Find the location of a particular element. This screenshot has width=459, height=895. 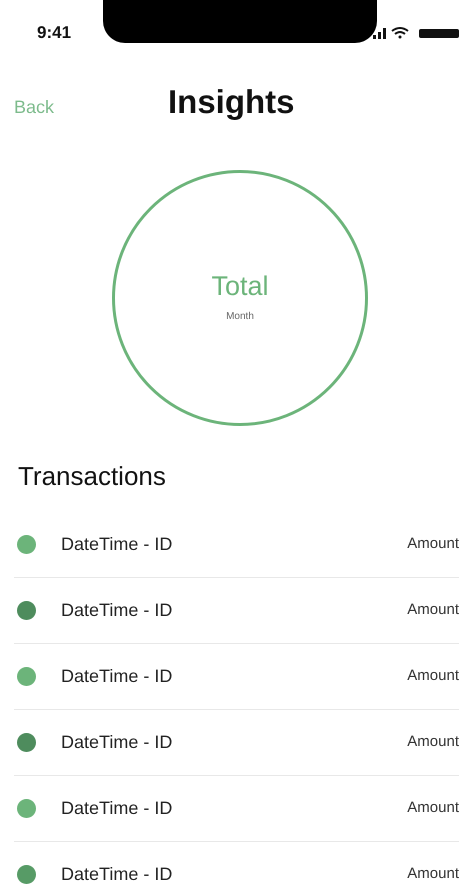

total-label: Total is located at coordinates (240, 287).